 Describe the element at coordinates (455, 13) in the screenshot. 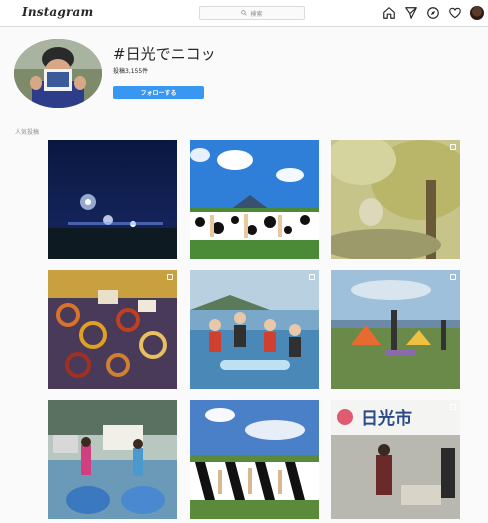

I see `activity-heart-icon` at that location.